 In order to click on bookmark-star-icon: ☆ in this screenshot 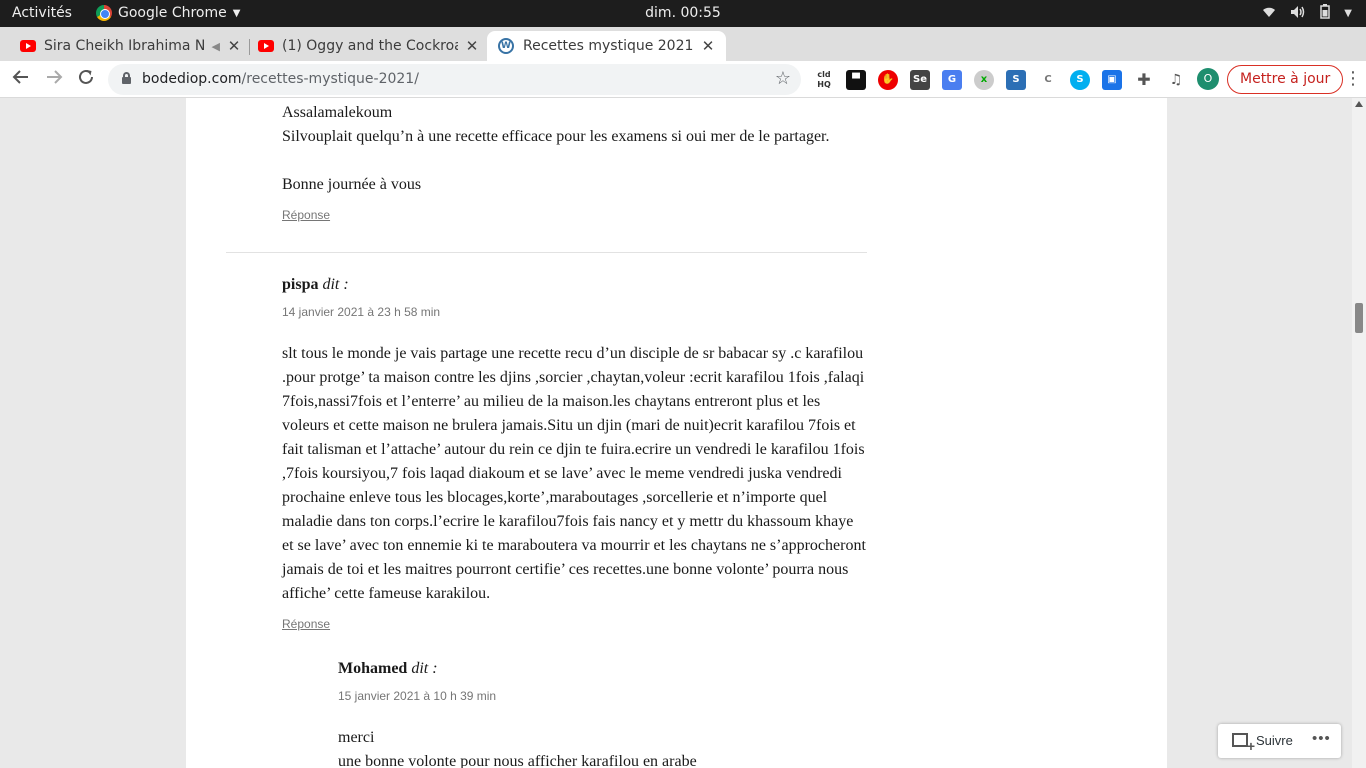, I will do `click(783, 78)`.